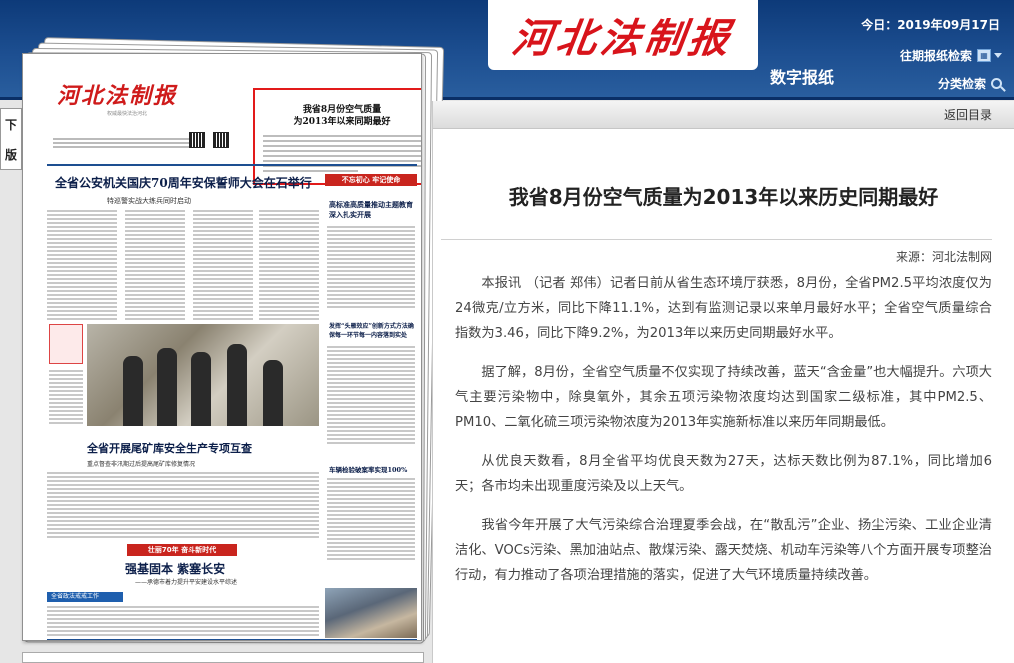 This screenshot has height=663, width=1014. Describe the element at coordinates (10, 154) in the screenshot. I see `next-page-char-2: 版` at that location.